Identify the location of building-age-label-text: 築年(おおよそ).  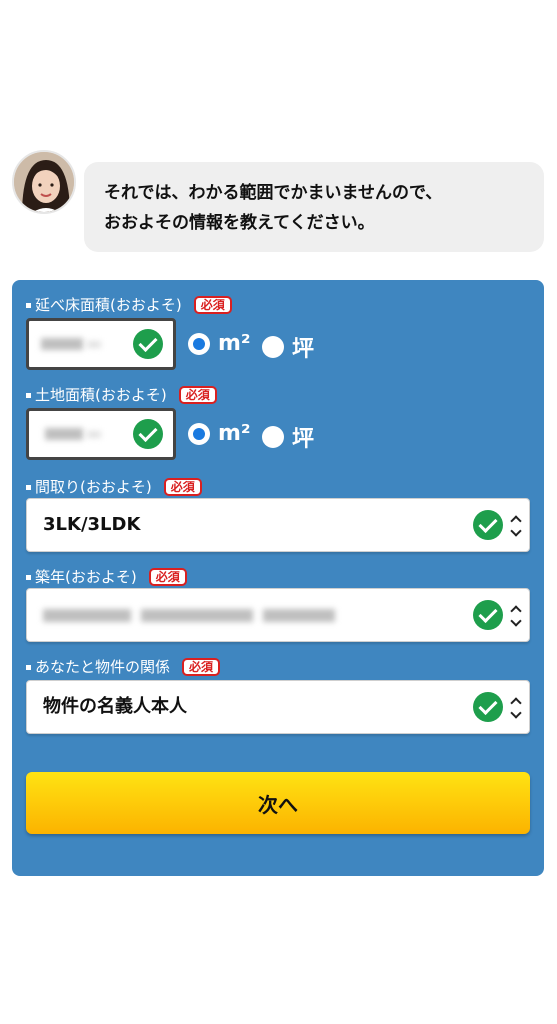
(86, 577).